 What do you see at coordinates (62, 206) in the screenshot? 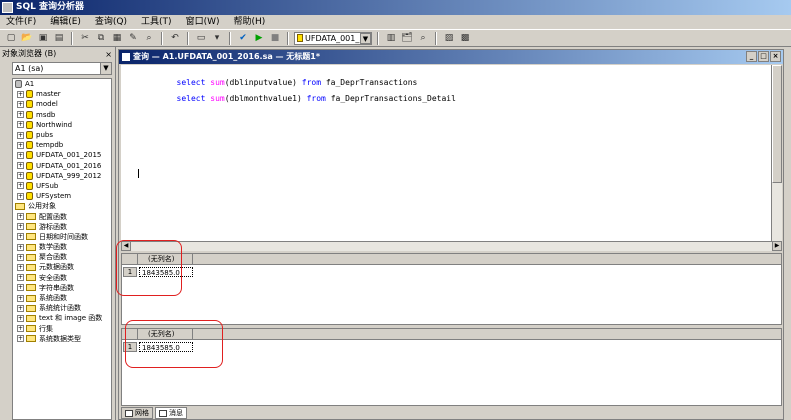
I see `tree-common-objects: 公用对象` at bounding box center [62, 206].